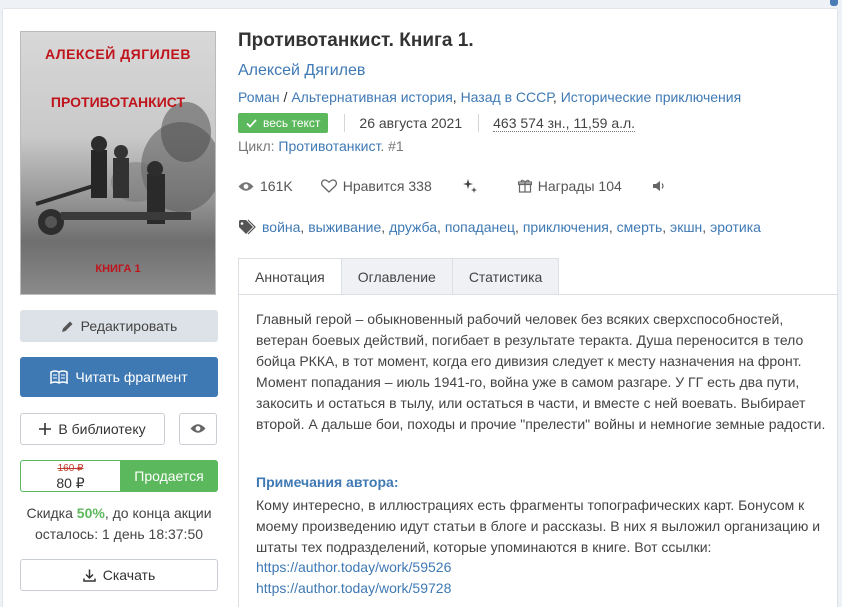 This screenshot has width=842, height=607. I want to click on buy-button: Продается, so click(169, 476).